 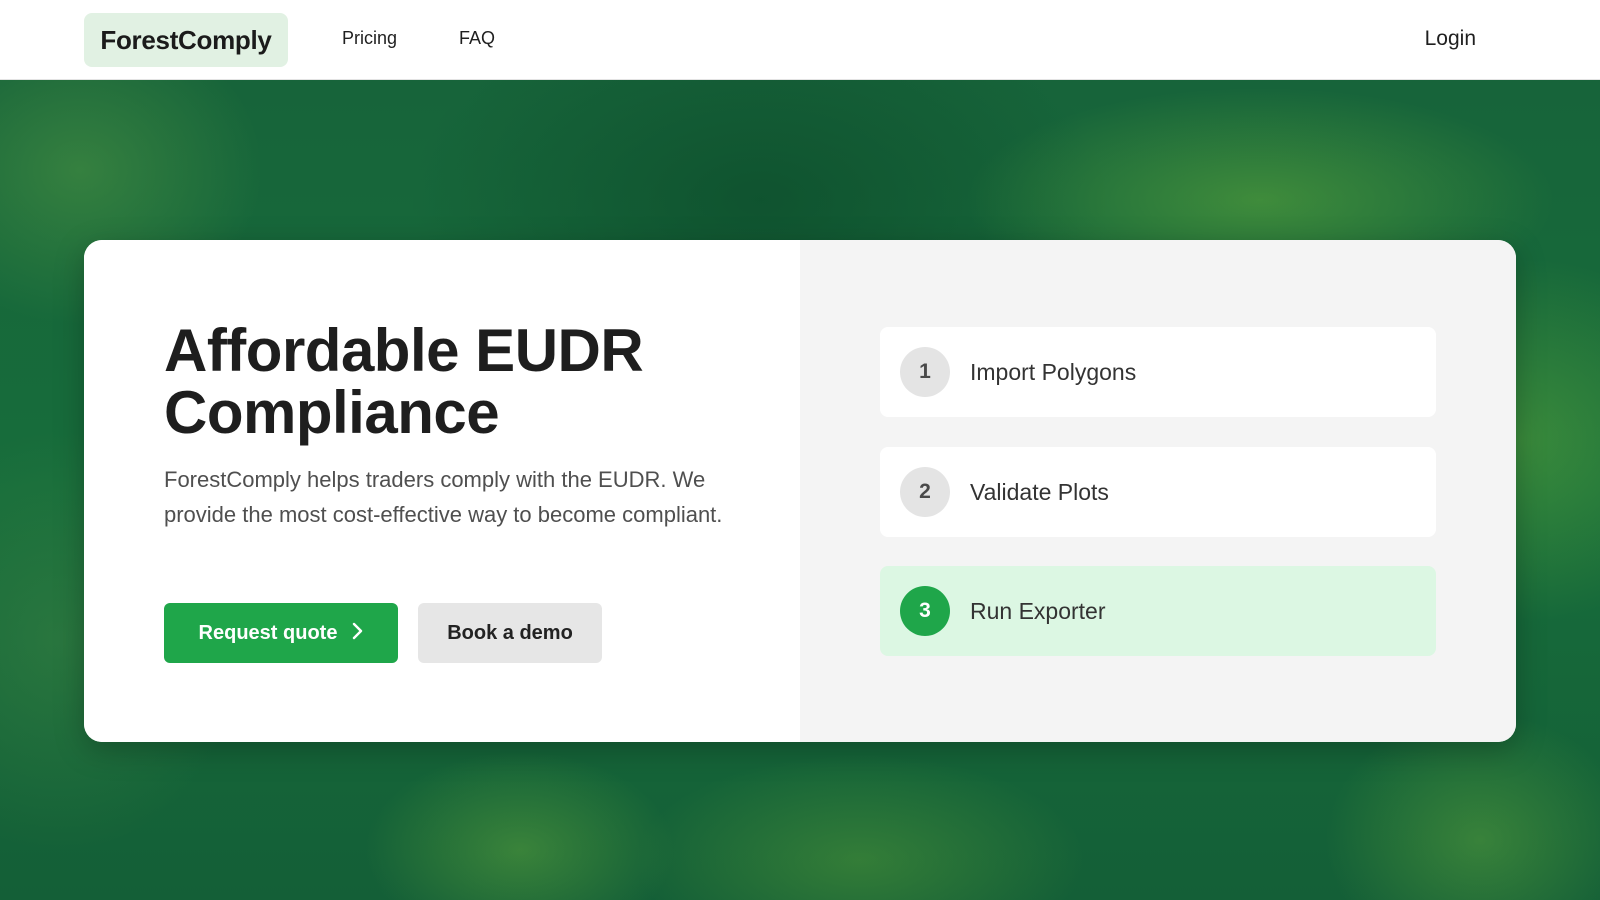 What do you see at coordinates (510, 633) in the screenshot?
I see `book-demo-button: Book a demo` at bounding box center [510, 633].